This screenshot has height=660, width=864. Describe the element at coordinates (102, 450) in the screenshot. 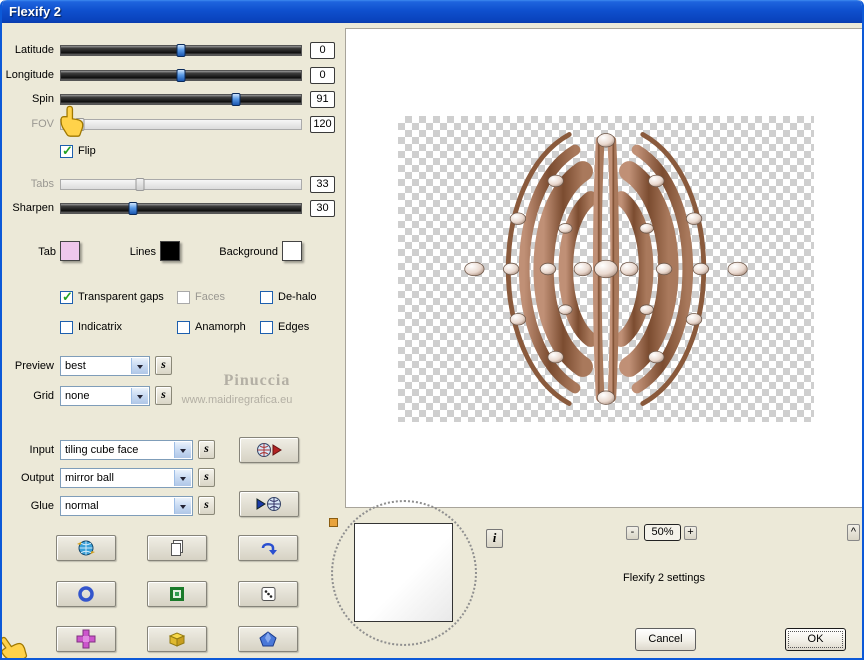

I see `input-select-value: tiling cube face` at that location.